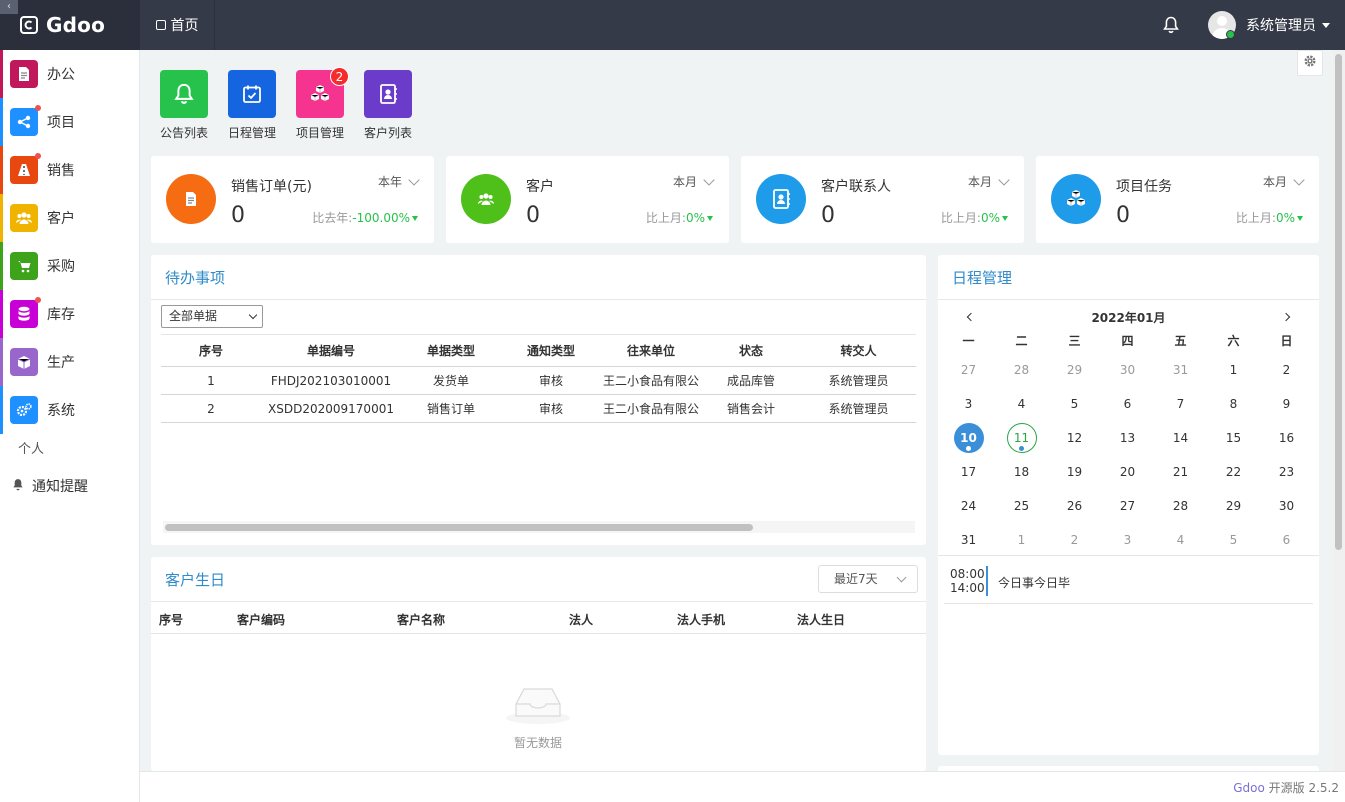 The width and height of the screenshot is (1345, 802). I want to click on birthday-column-header: 客户编码, so click(261, 619).